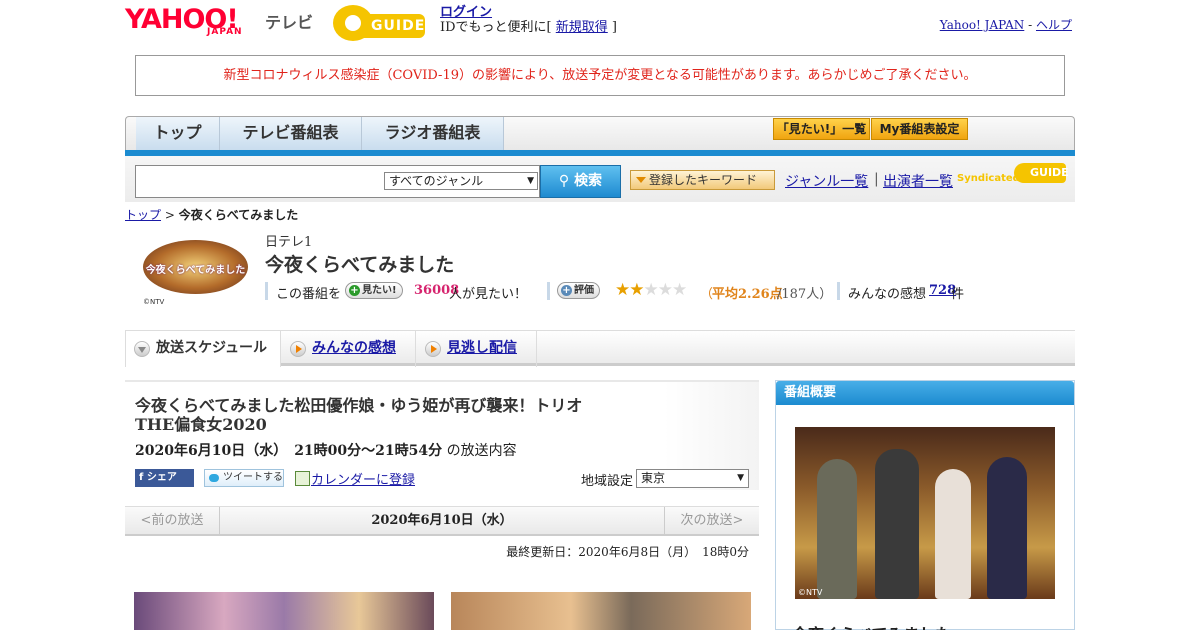 The image size is (1200, 630). Describe the element at coordinates (925, 513) in the screenshot. I see `overview-photo: ©NTV` at that location.